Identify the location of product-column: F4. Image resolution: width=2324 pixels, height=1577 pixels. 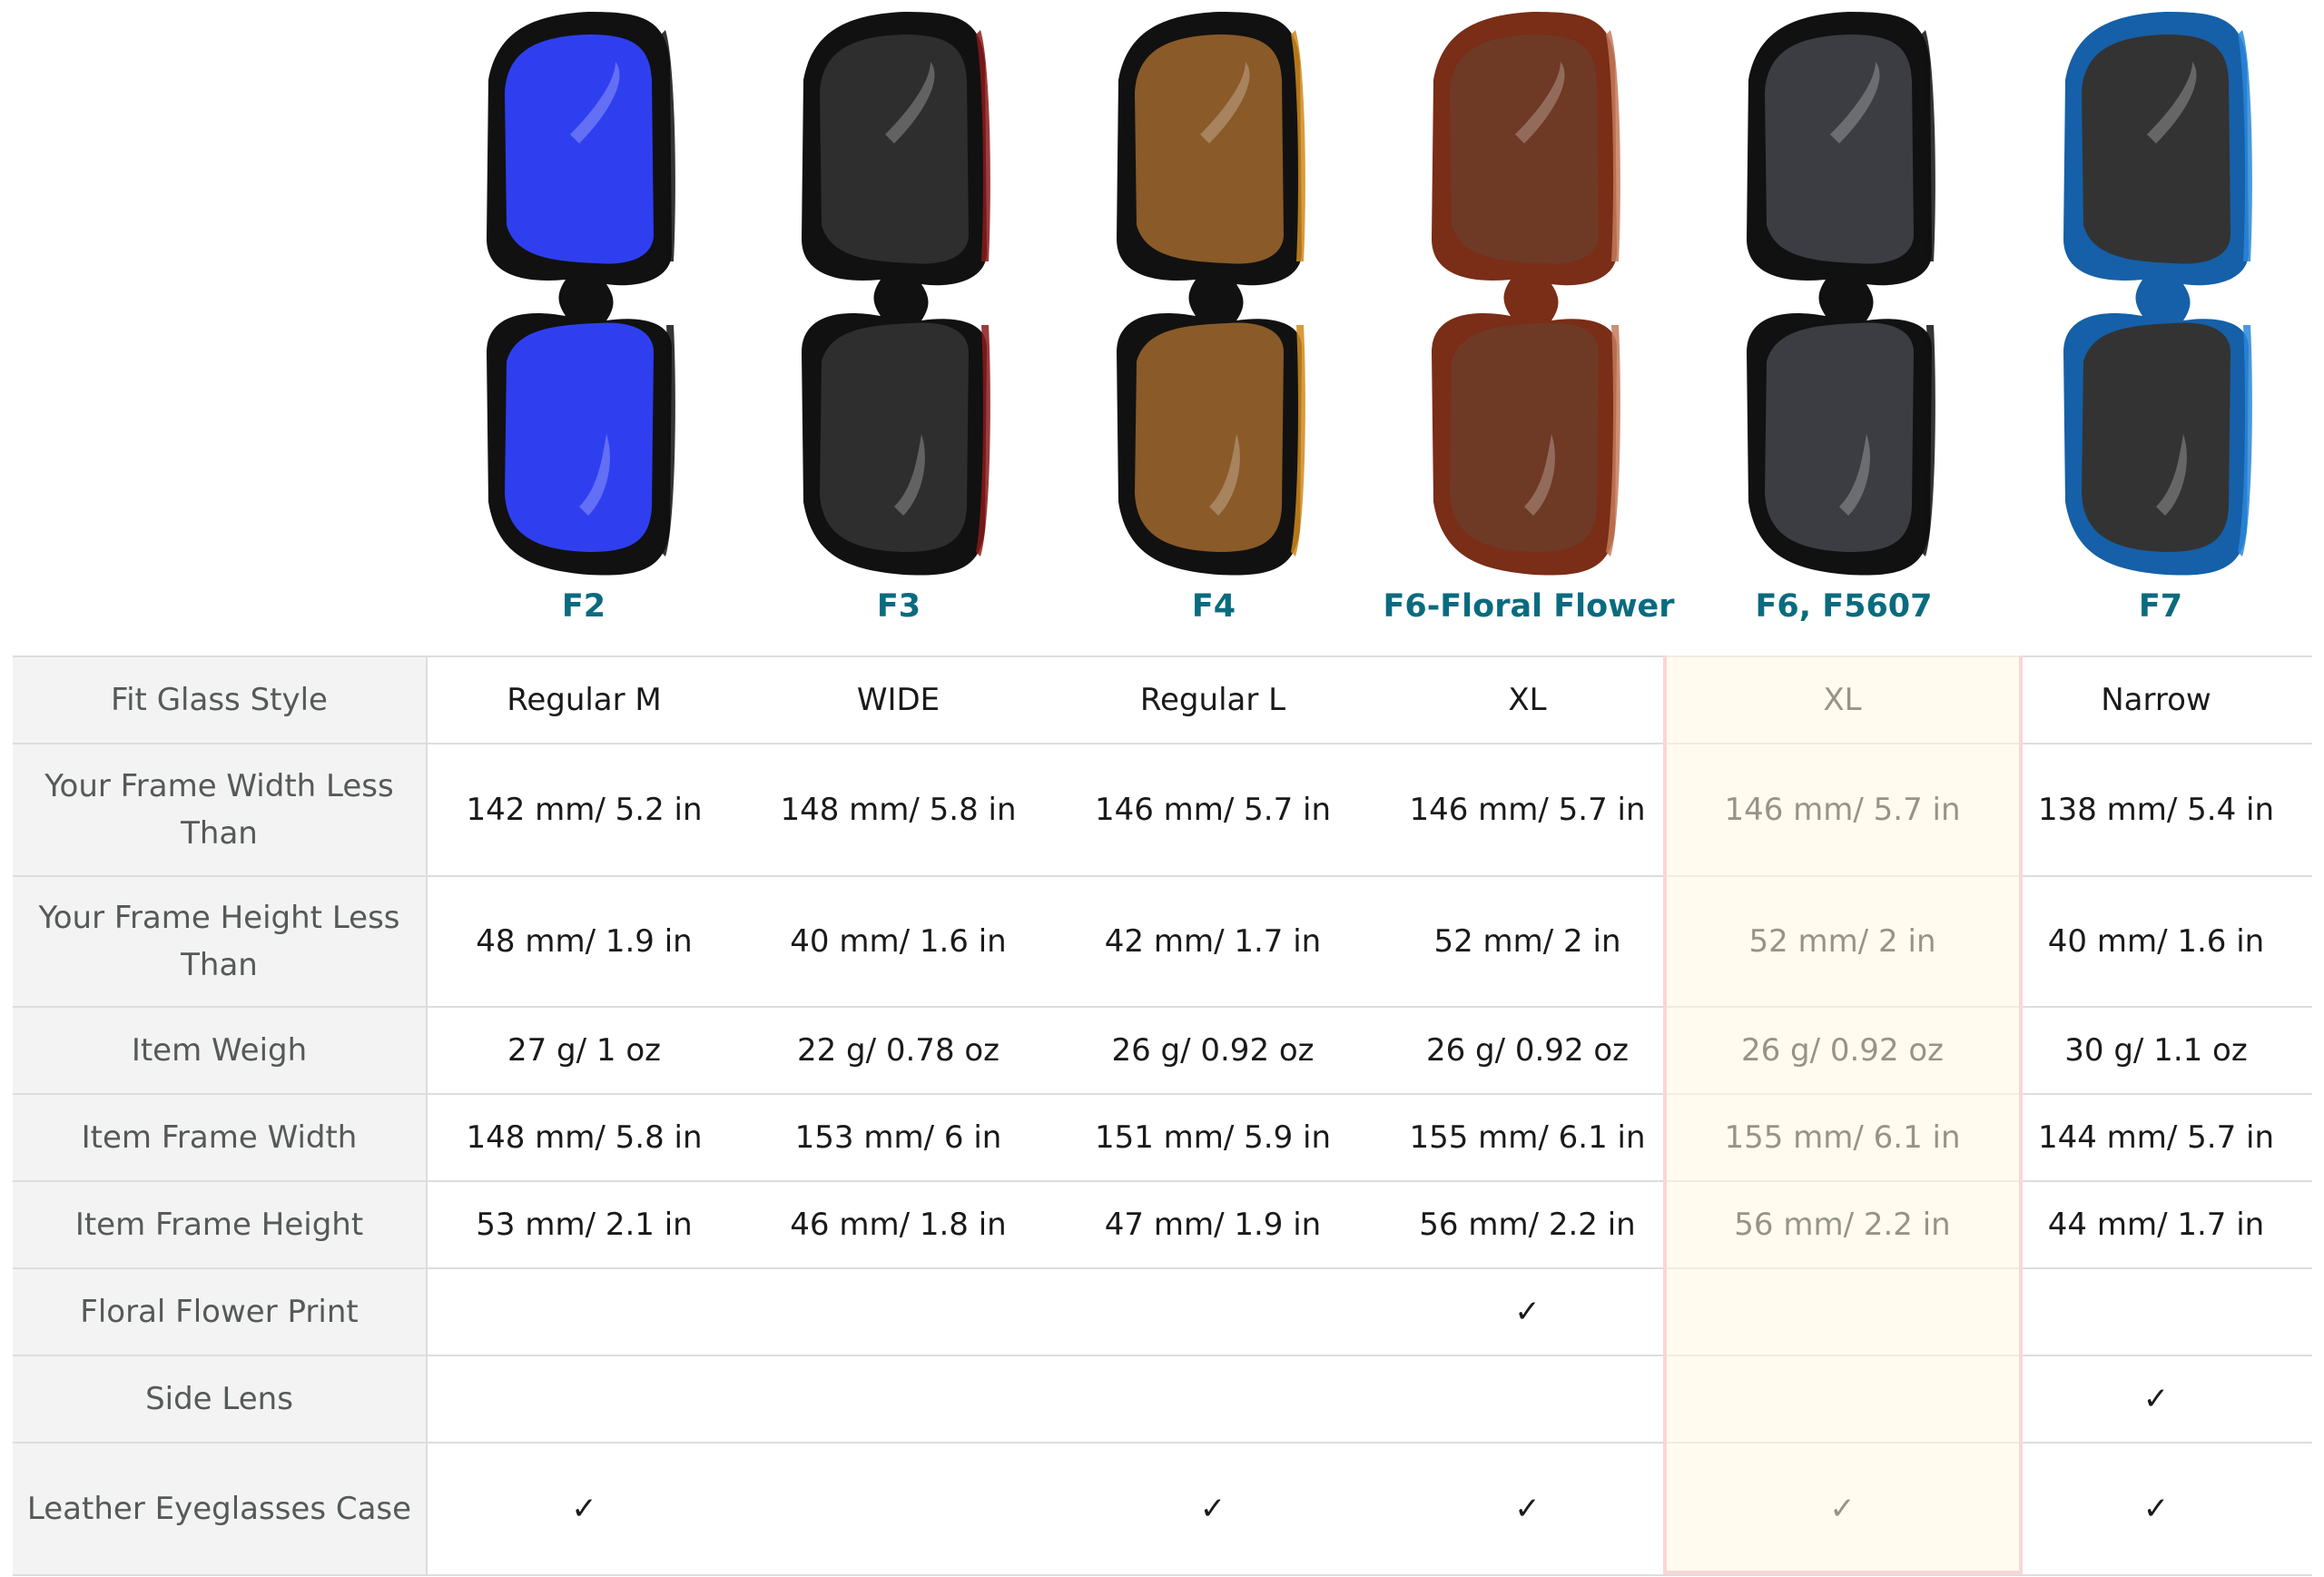
(1213, 328).